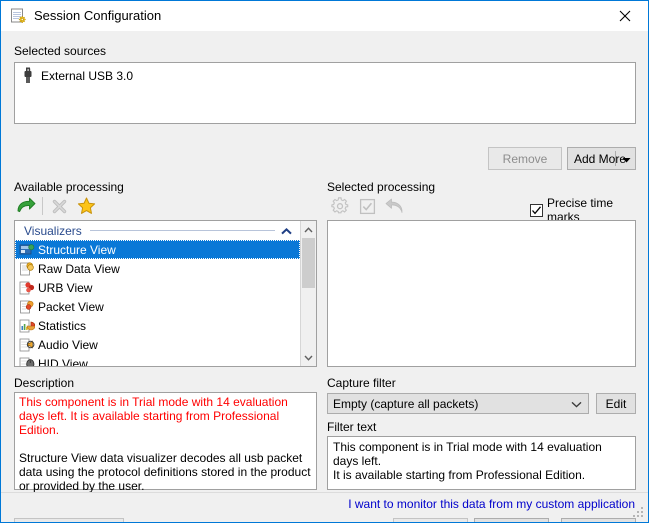 Image resolution: width=649 pixels, height=523 pixels. I want to click on close-icon, so click(625, 15).